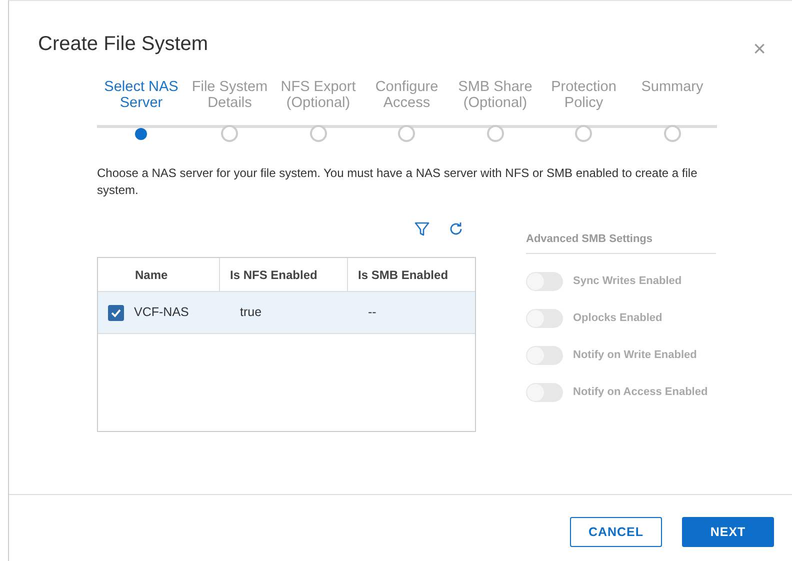 The height and width of the screenshot is (561, 792). What do you see at coordinates (123, 44) in the screenshot?
I see `dialog-title: Create File System` at bounding box center [123, 44].